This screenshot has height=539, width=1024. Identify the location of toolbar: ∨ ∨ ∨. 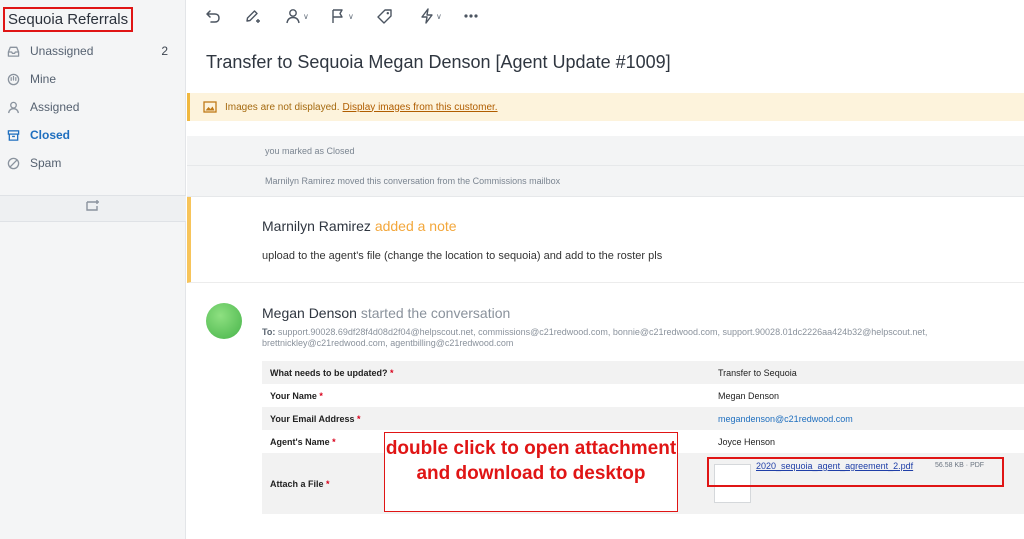
(605, 16).